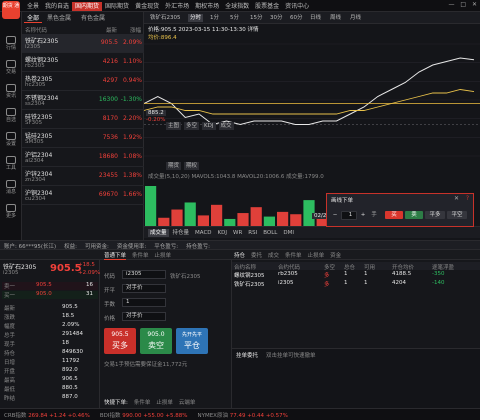  I want to click on open-select: 对手价, so click(144, 288).